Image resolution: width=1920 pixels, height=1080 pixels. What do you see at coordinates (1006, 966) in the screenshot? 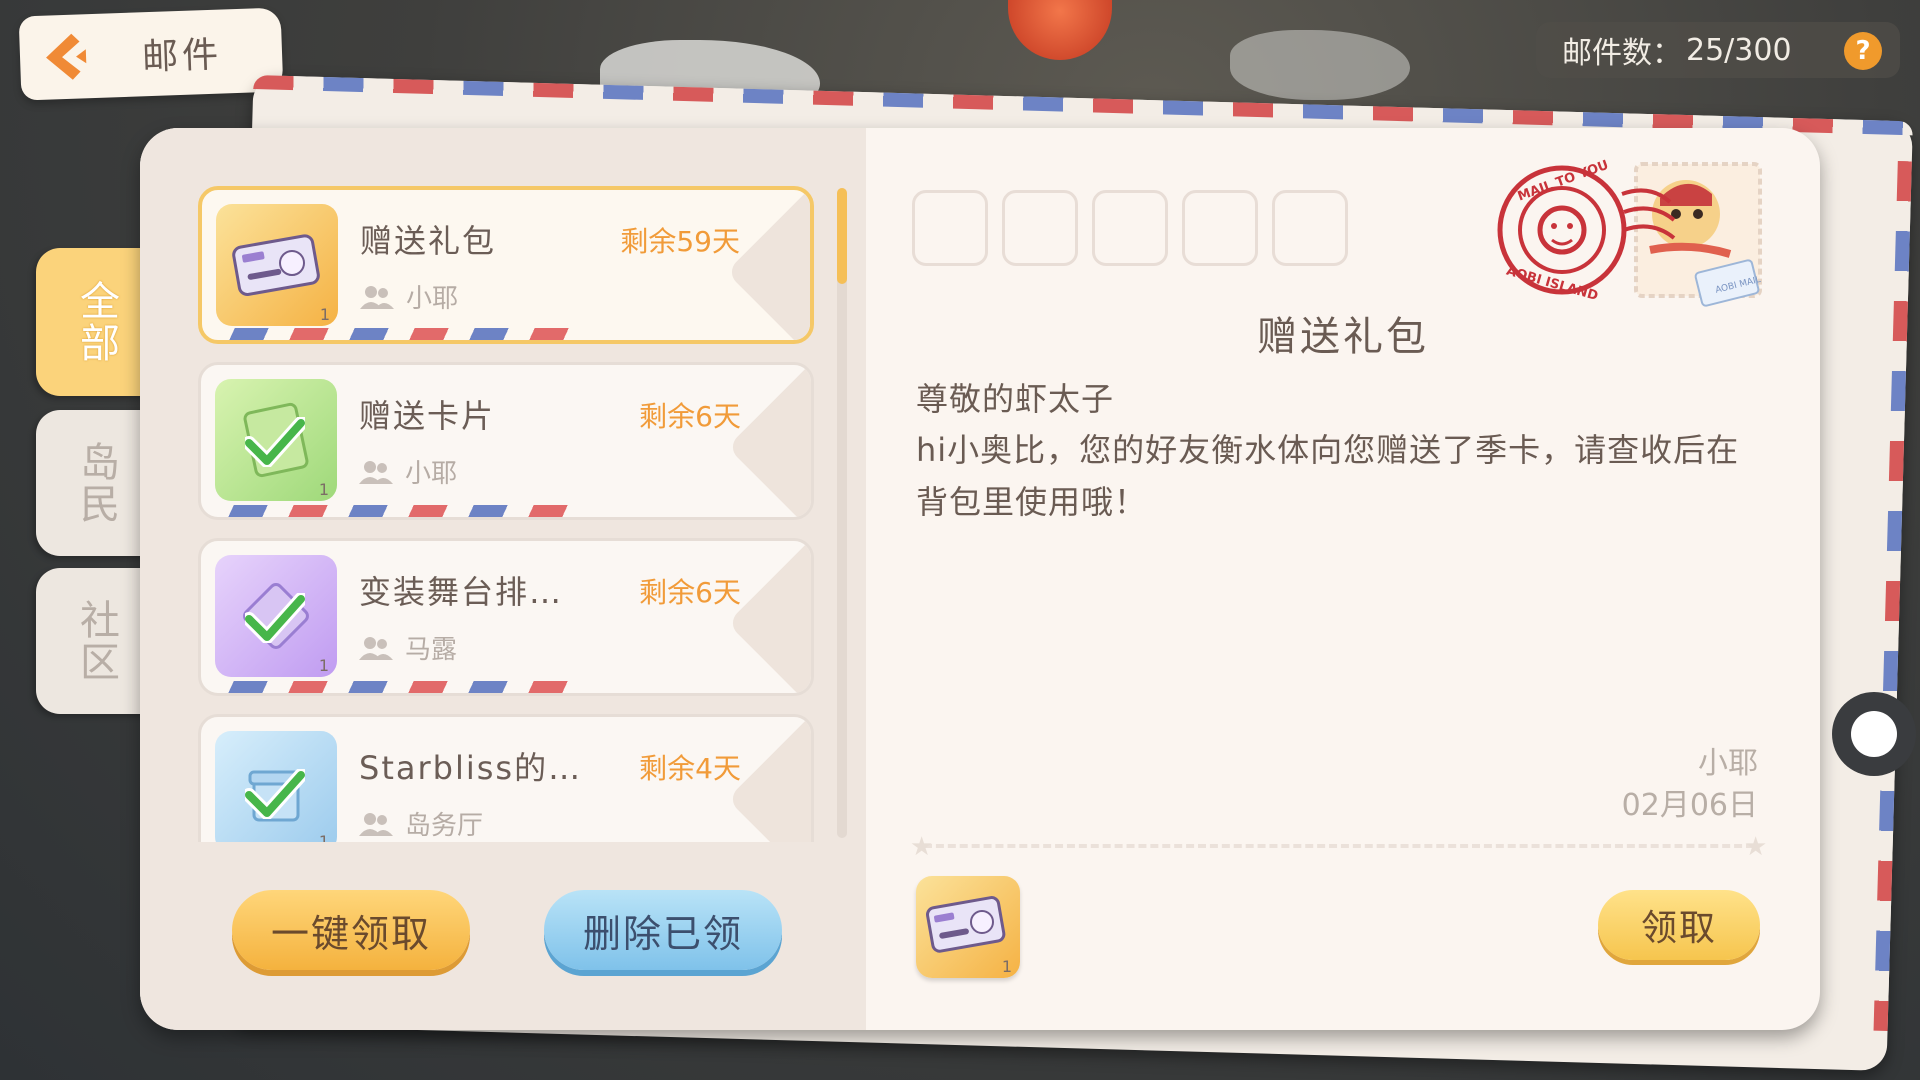
I see `attachment-count: 1` at bounding box center [1006, 966].